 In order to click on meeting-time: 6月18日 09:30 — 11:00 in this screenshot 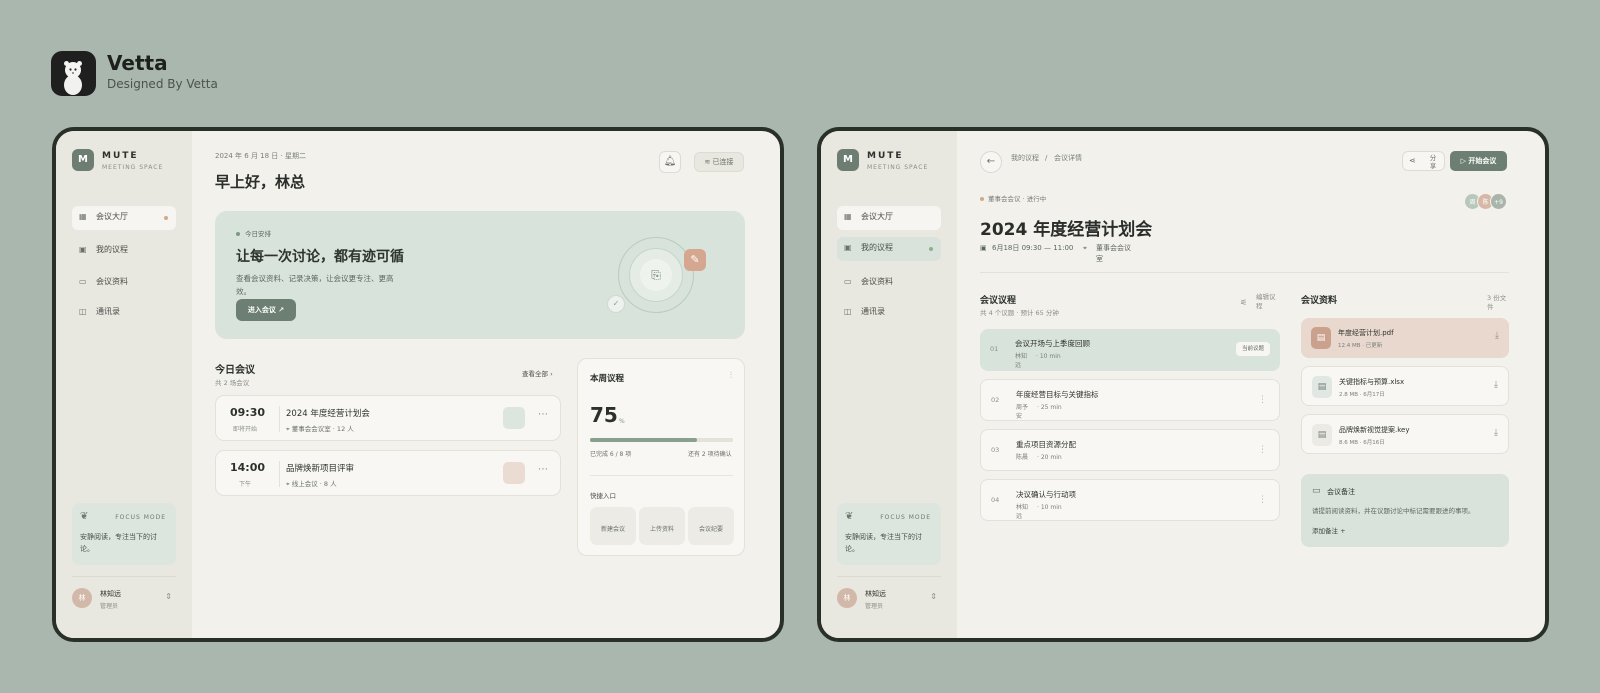, I will do `click(1033, 248)`.